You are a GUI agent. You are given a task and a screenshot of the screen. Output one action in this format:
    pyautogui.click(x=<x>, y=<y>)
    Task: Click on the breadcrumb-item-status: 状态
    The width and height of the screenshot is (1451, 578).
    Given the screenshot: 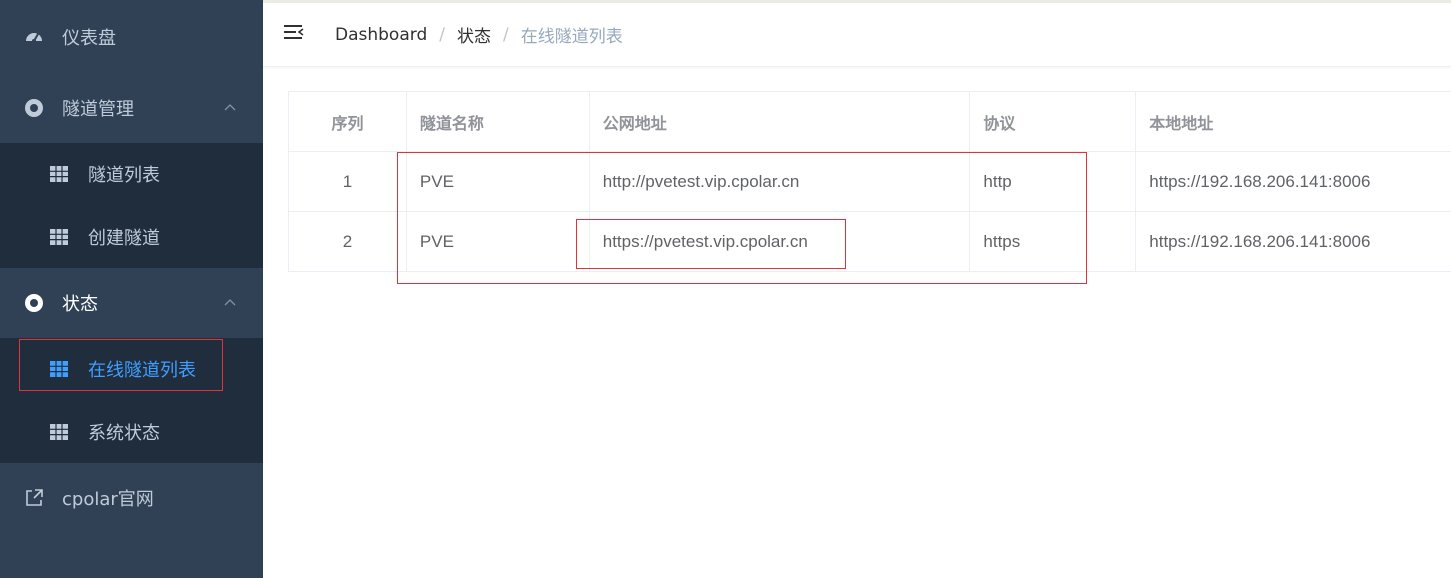 What is the action you would take?
    pyautogui.click(x=474, y=34)
    